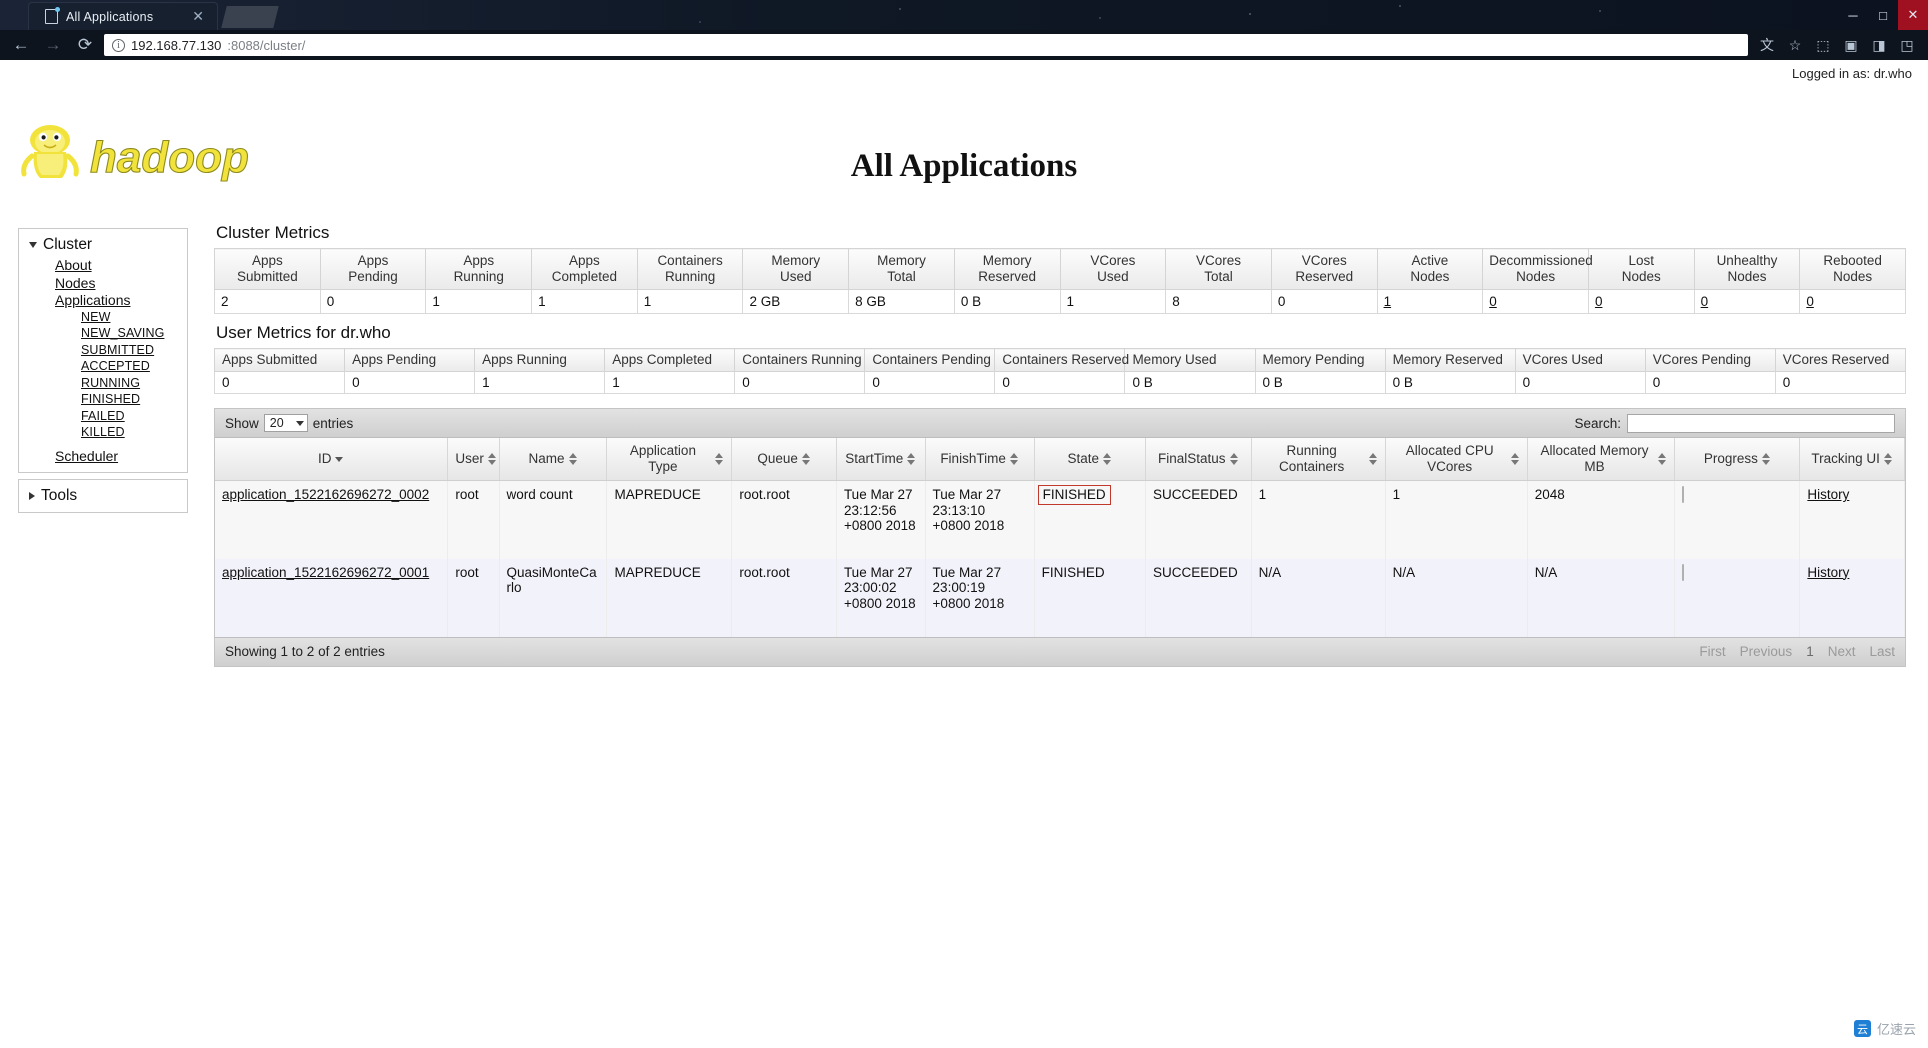 The image size is (1928, 1048). What do you see at coordinates (53, 45) in the screenshot?
I see `forward-icon: →` at bounding box center [53, 45].